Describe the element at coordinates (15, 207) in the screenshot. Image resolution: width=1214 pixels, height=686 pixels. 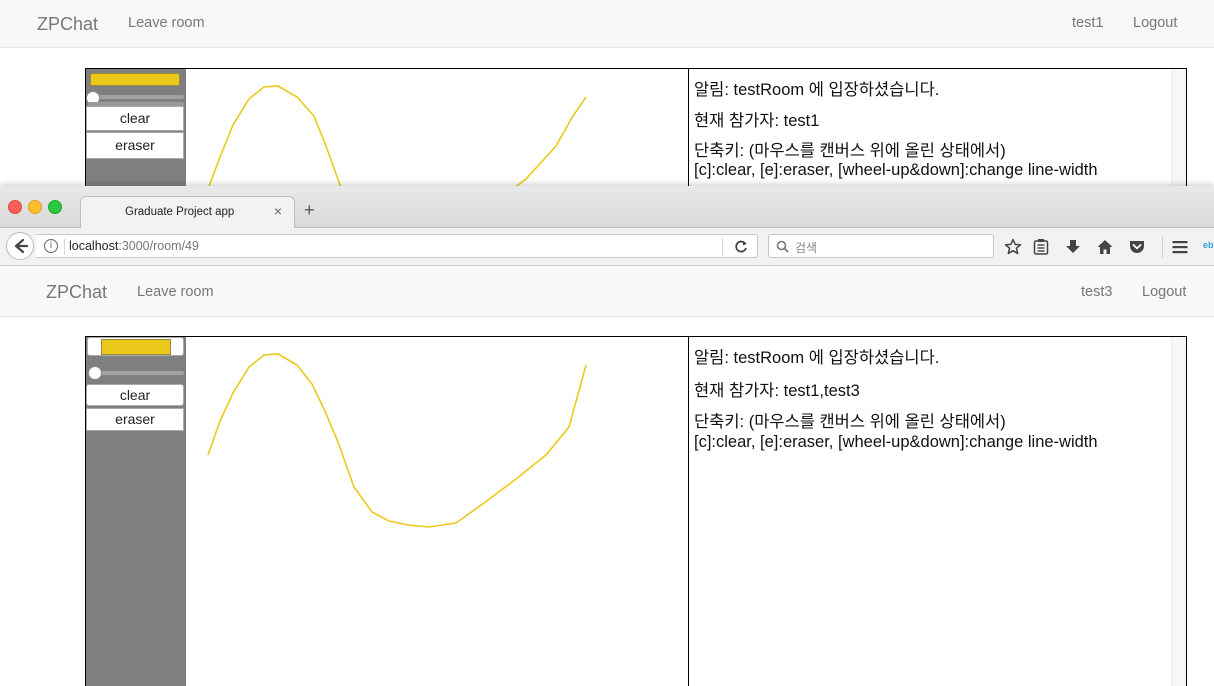
I see `close-window-icon` at that location.